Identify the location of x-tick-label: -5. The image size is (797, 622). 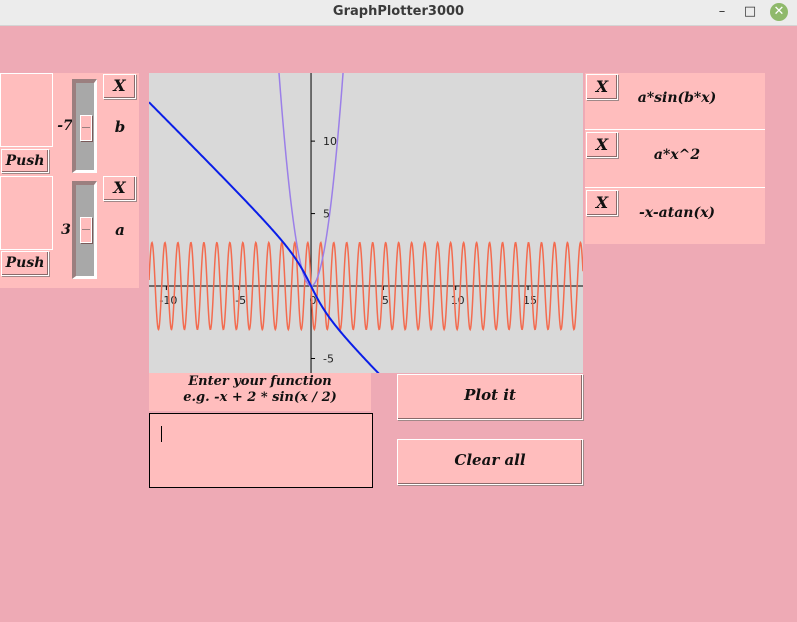
(240, 300).